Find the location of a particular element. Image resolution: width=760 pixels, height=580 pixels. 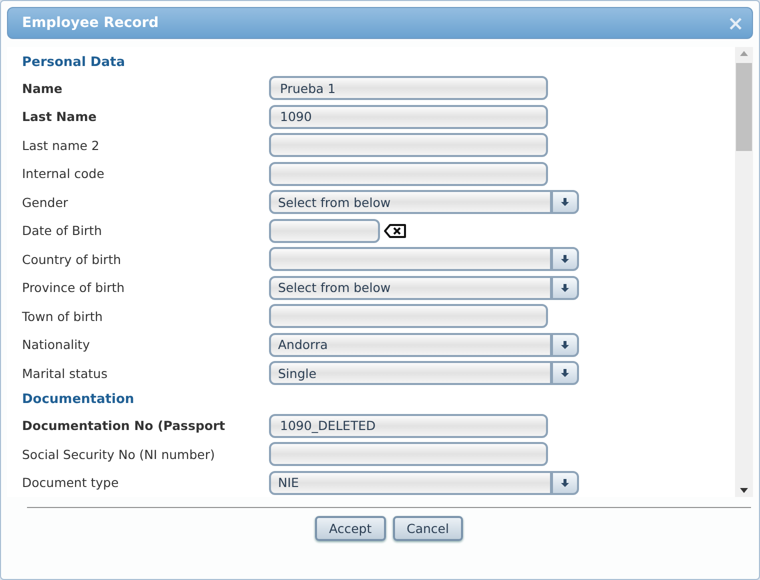

field-label: Date of Birth is located at coordinates (62, 230).